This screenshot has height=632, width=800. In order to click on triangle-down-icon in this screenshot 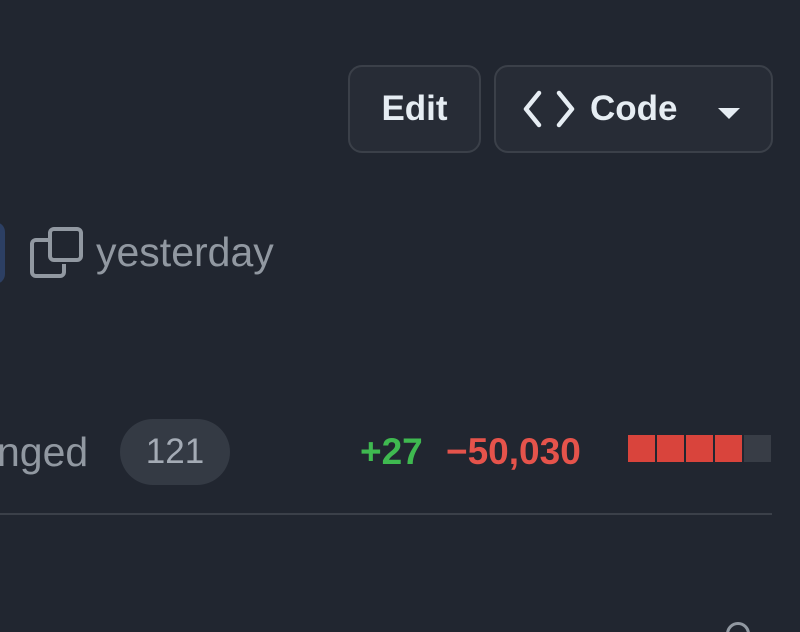, I will do `click(728, 109)`.